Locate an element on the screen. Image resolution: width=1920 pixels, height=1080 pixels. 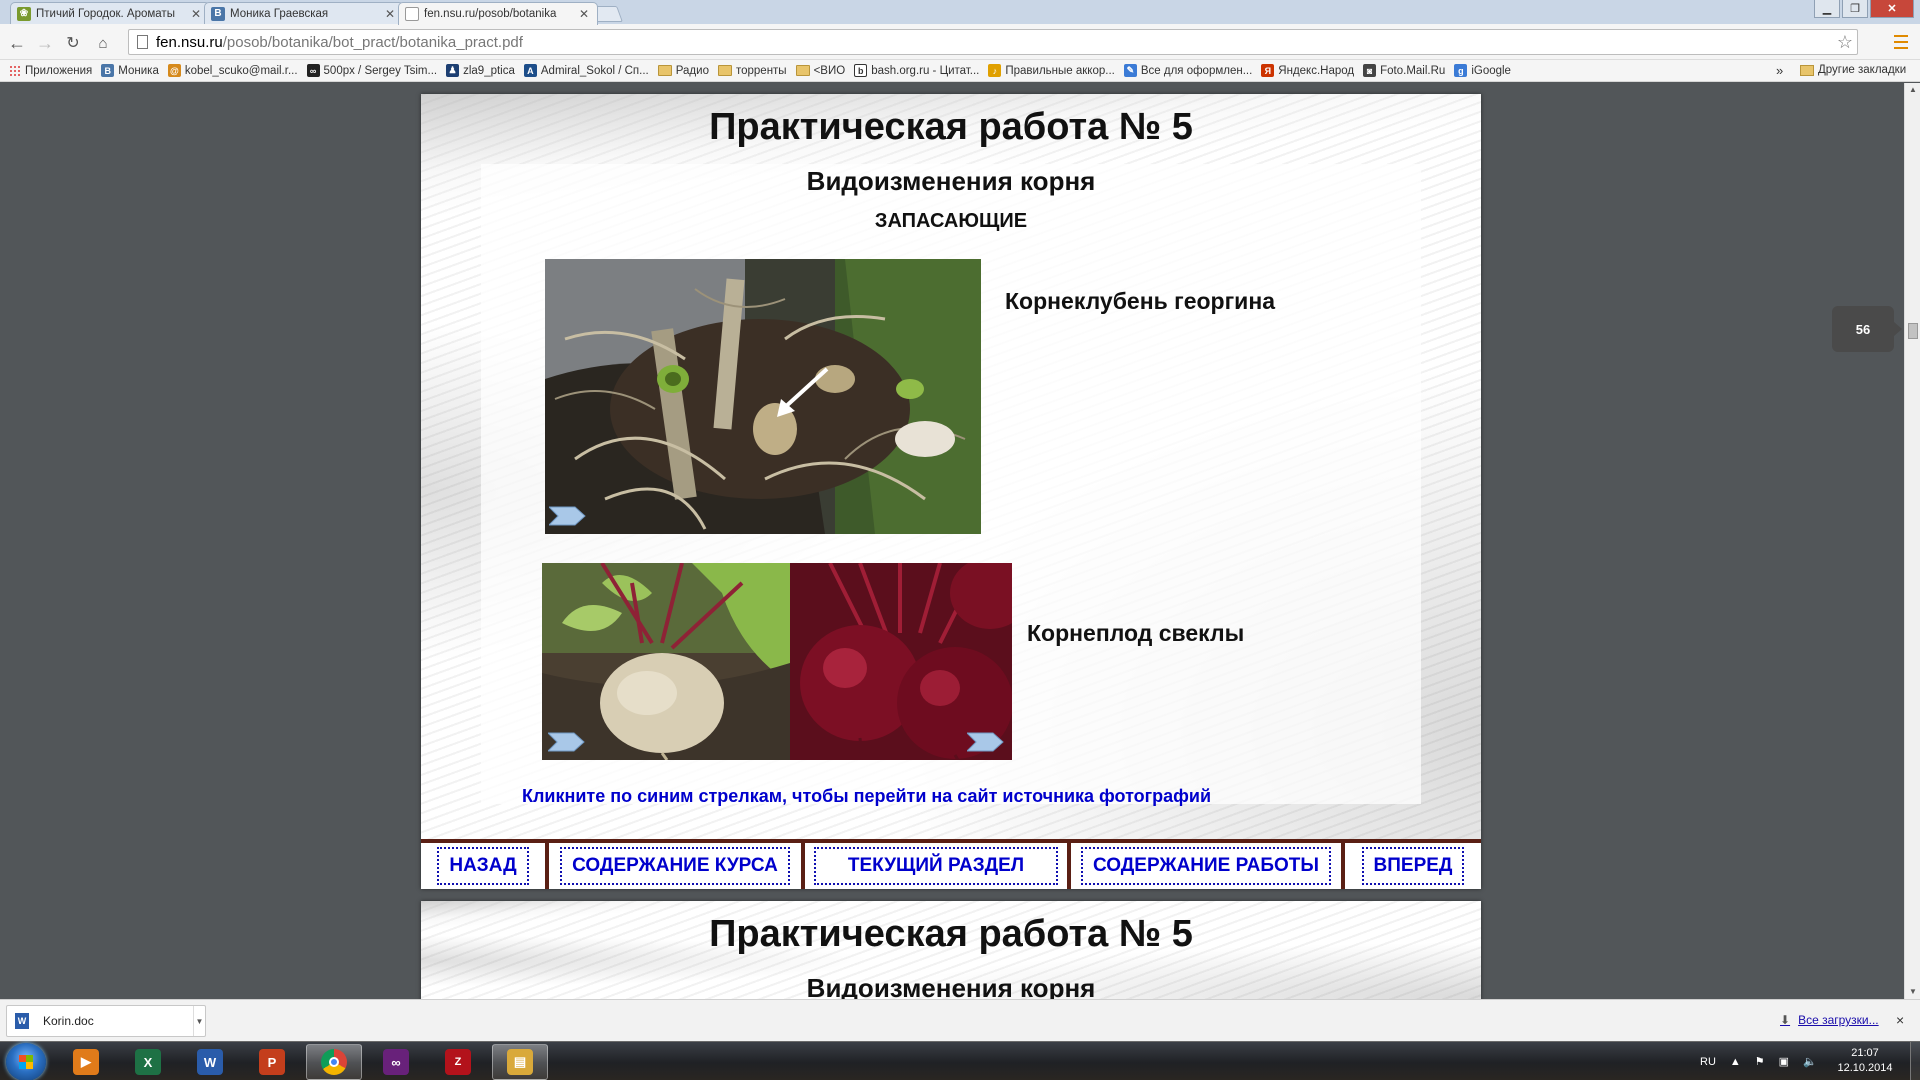
taskbar-media-player: ▶ is located at coordinates (86, 1062).